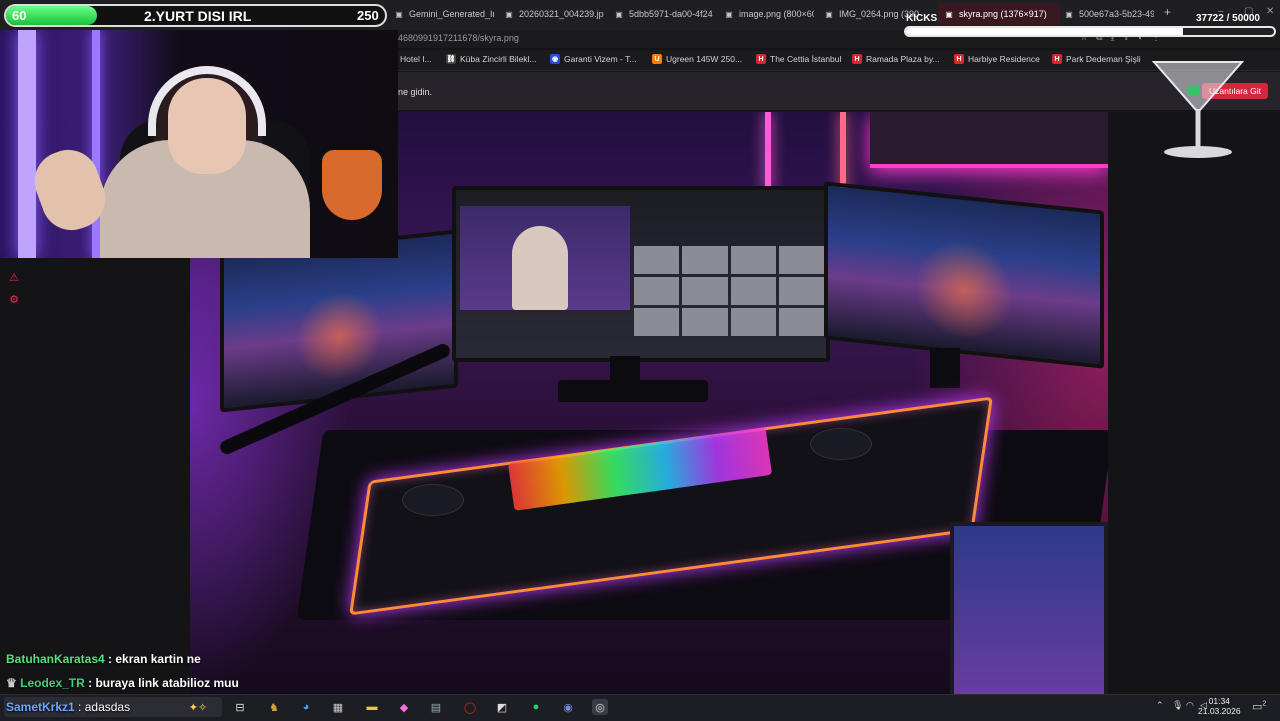  What do you see at coordinates (545, 258) in the screenshot?
I see `inner-webcam` at bounding box center [545, 258].